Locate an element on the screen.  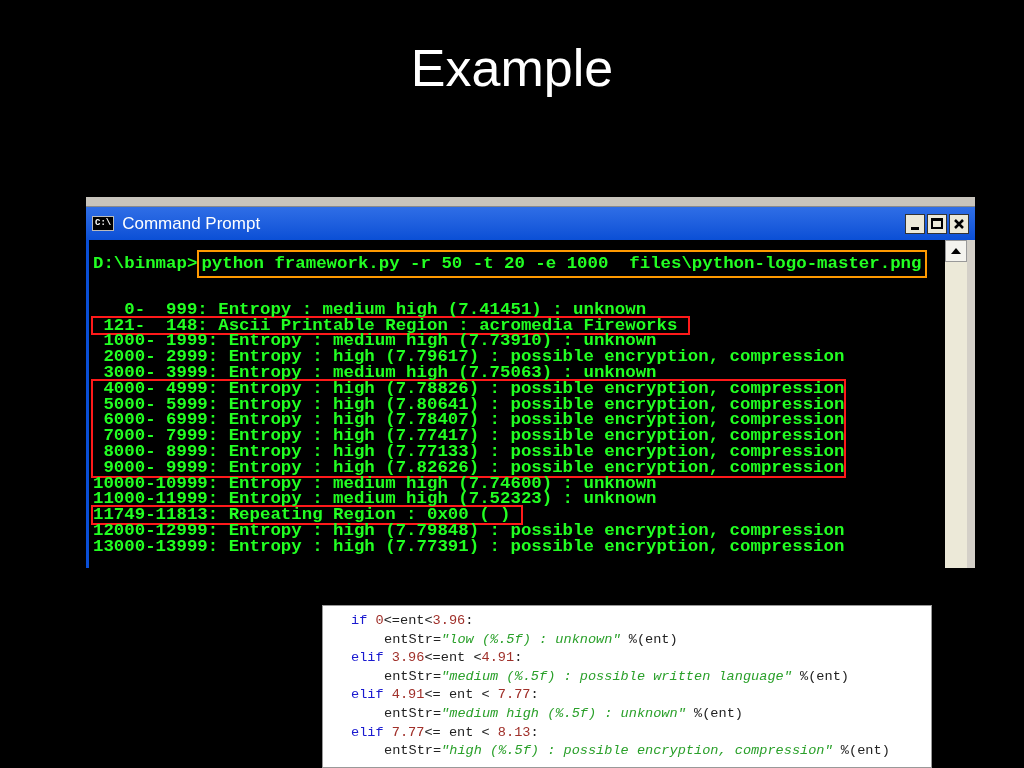
console-line: 4000- 4999: Entropy : high (7.78826) : possible encryption, compression is located at coordinates (473, 388).